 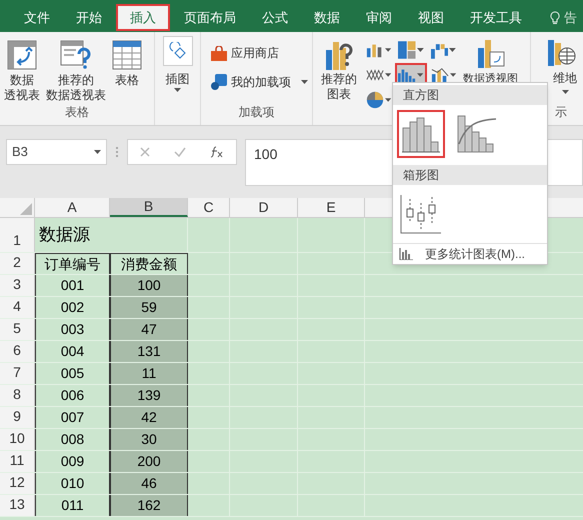 I want to click on table-cell: 100, so click(x=149, y=285).